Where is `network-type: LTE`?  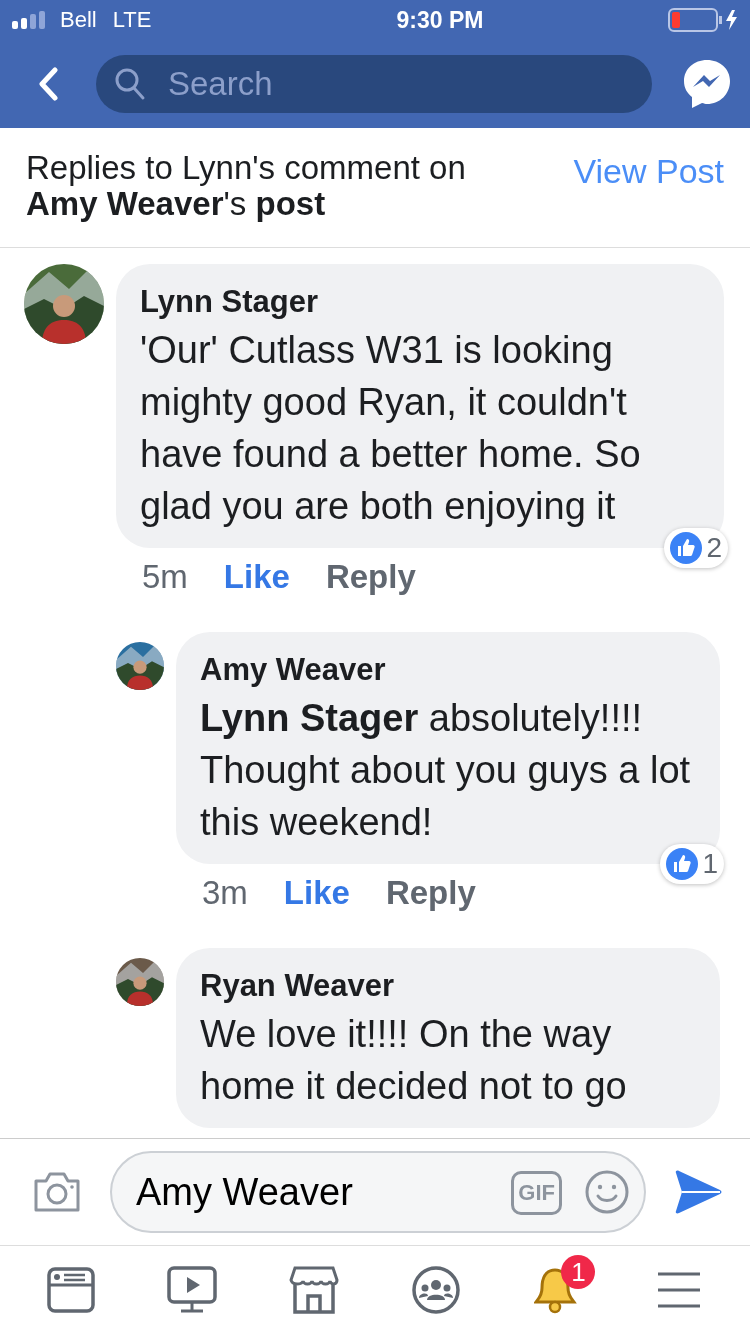 network-type: LTE is located at coordinates (132, 20).